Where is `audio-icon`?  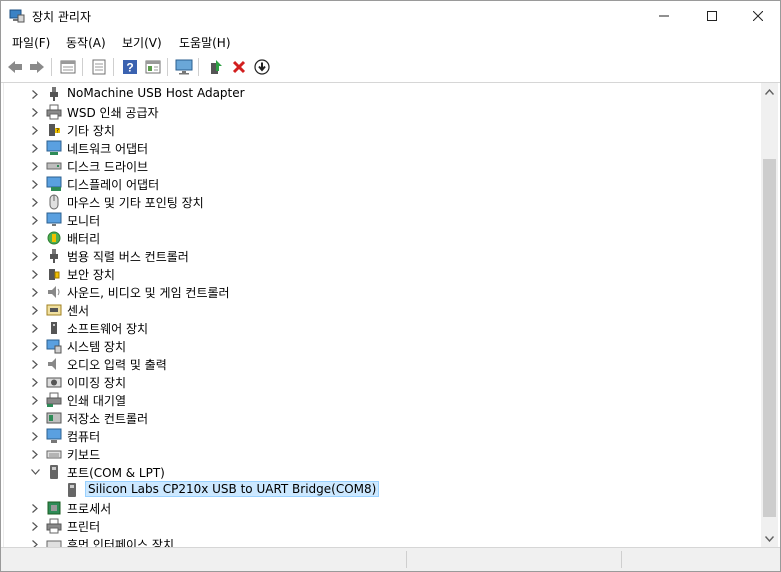
audio-icon is located at coordinates (54, 364).